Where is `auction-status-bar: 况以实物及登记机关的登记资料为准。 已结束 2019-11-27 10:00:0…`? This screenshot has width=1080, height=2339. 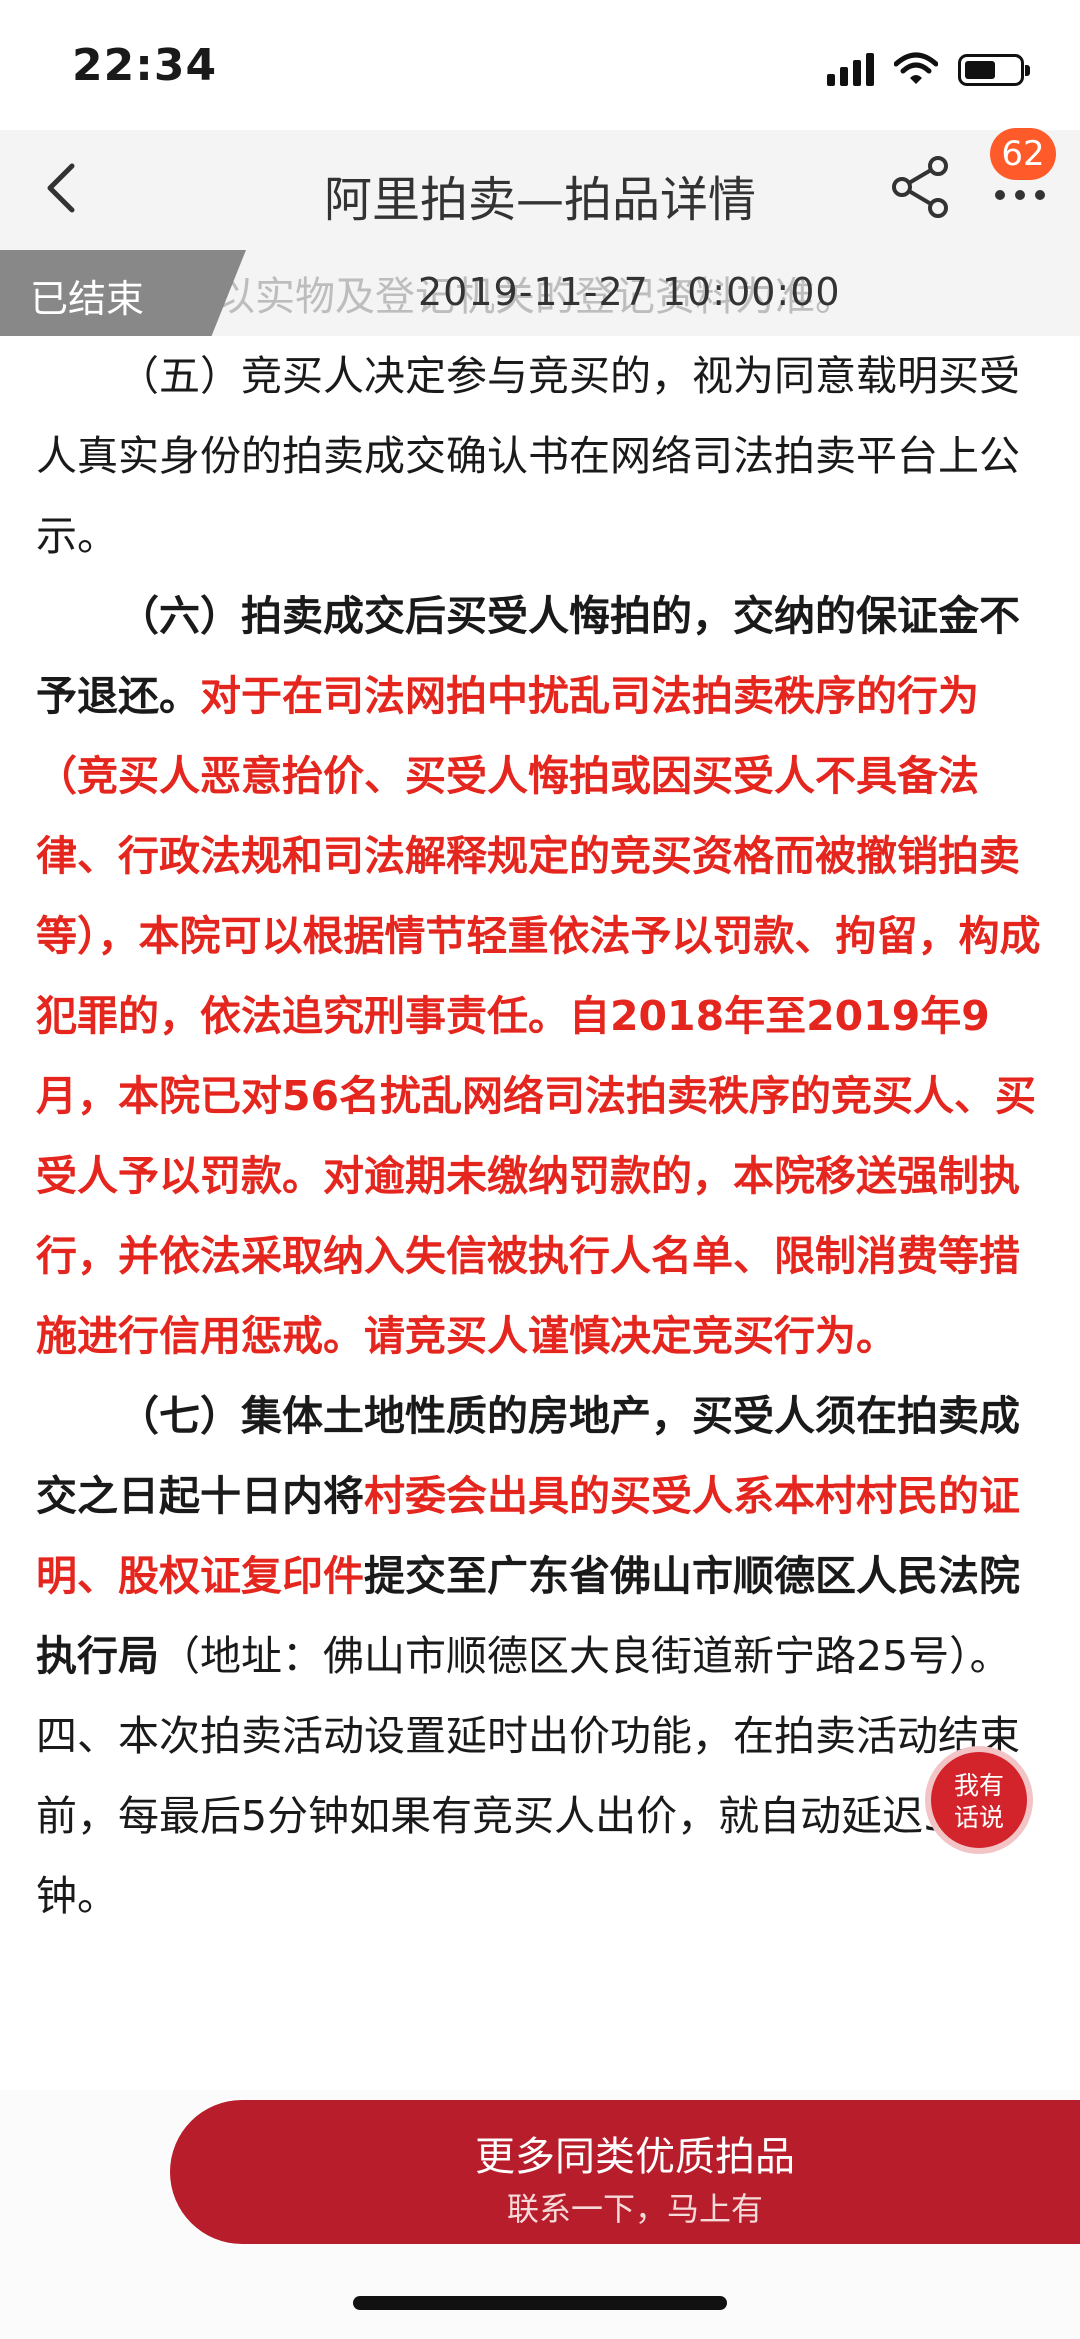 auction-status-bar: 况以实物及登记机关的登记资料为准。 已结束 2019-11-27 10:00:0… is located at coordinates (540, 293).